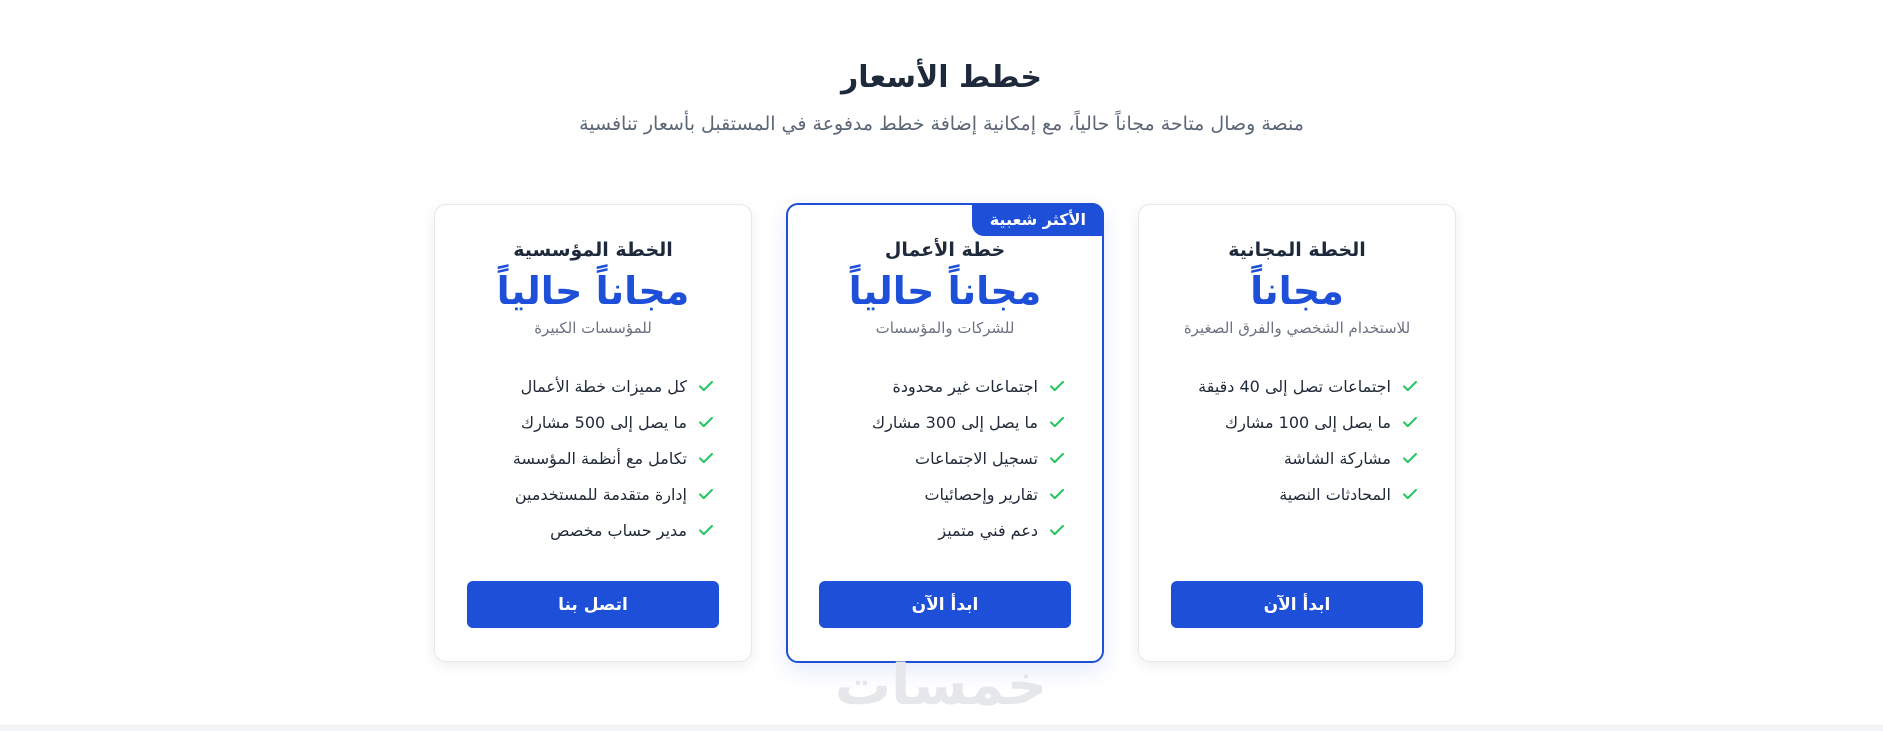  Describe the element at coordinates (599, 458) in the screenshot. I see `feature-text: تكامل مع أنظمة المؤسسة` at that location.